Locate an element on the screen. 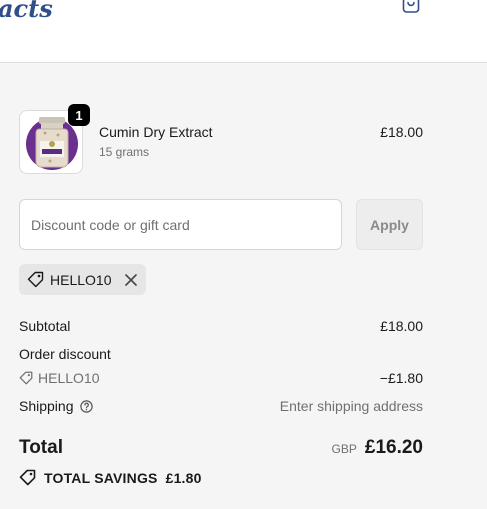 This screenshot has width=487, height=509. discount-code-row: HELLO10 −£1.80 is located at coordinates (221, 379).